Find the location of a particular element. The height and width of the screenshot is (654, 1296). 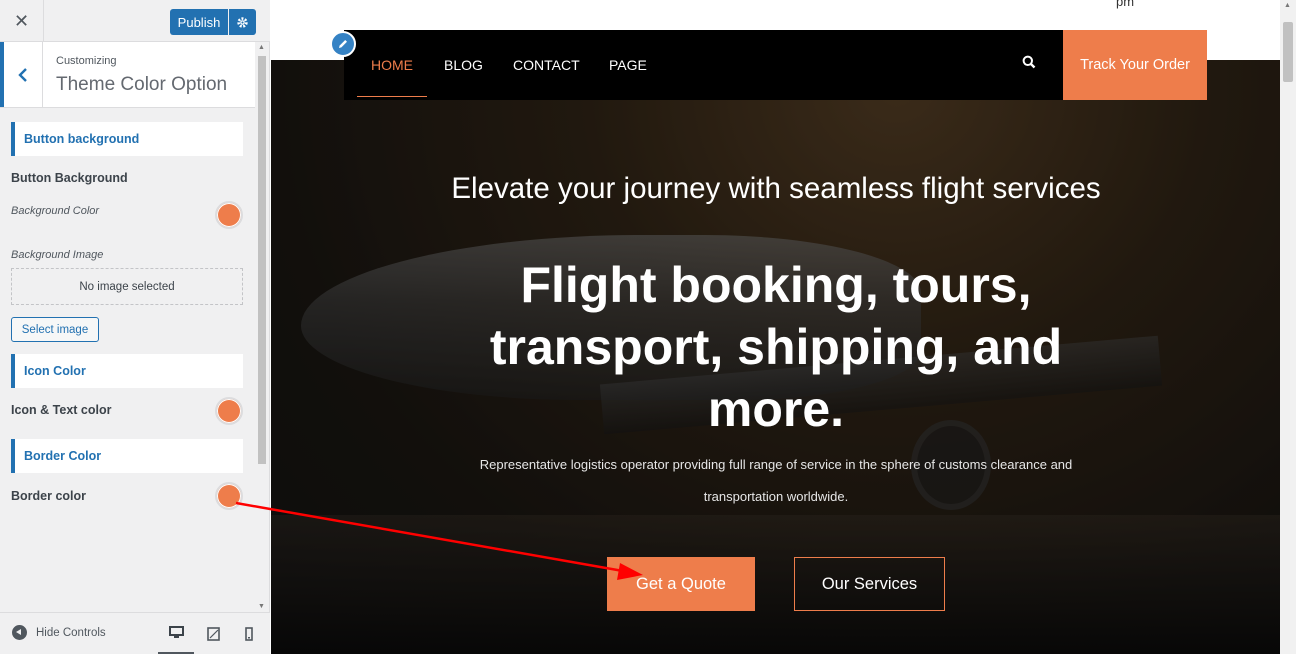

nav-home: HOME is located at coordinates (392, 65).